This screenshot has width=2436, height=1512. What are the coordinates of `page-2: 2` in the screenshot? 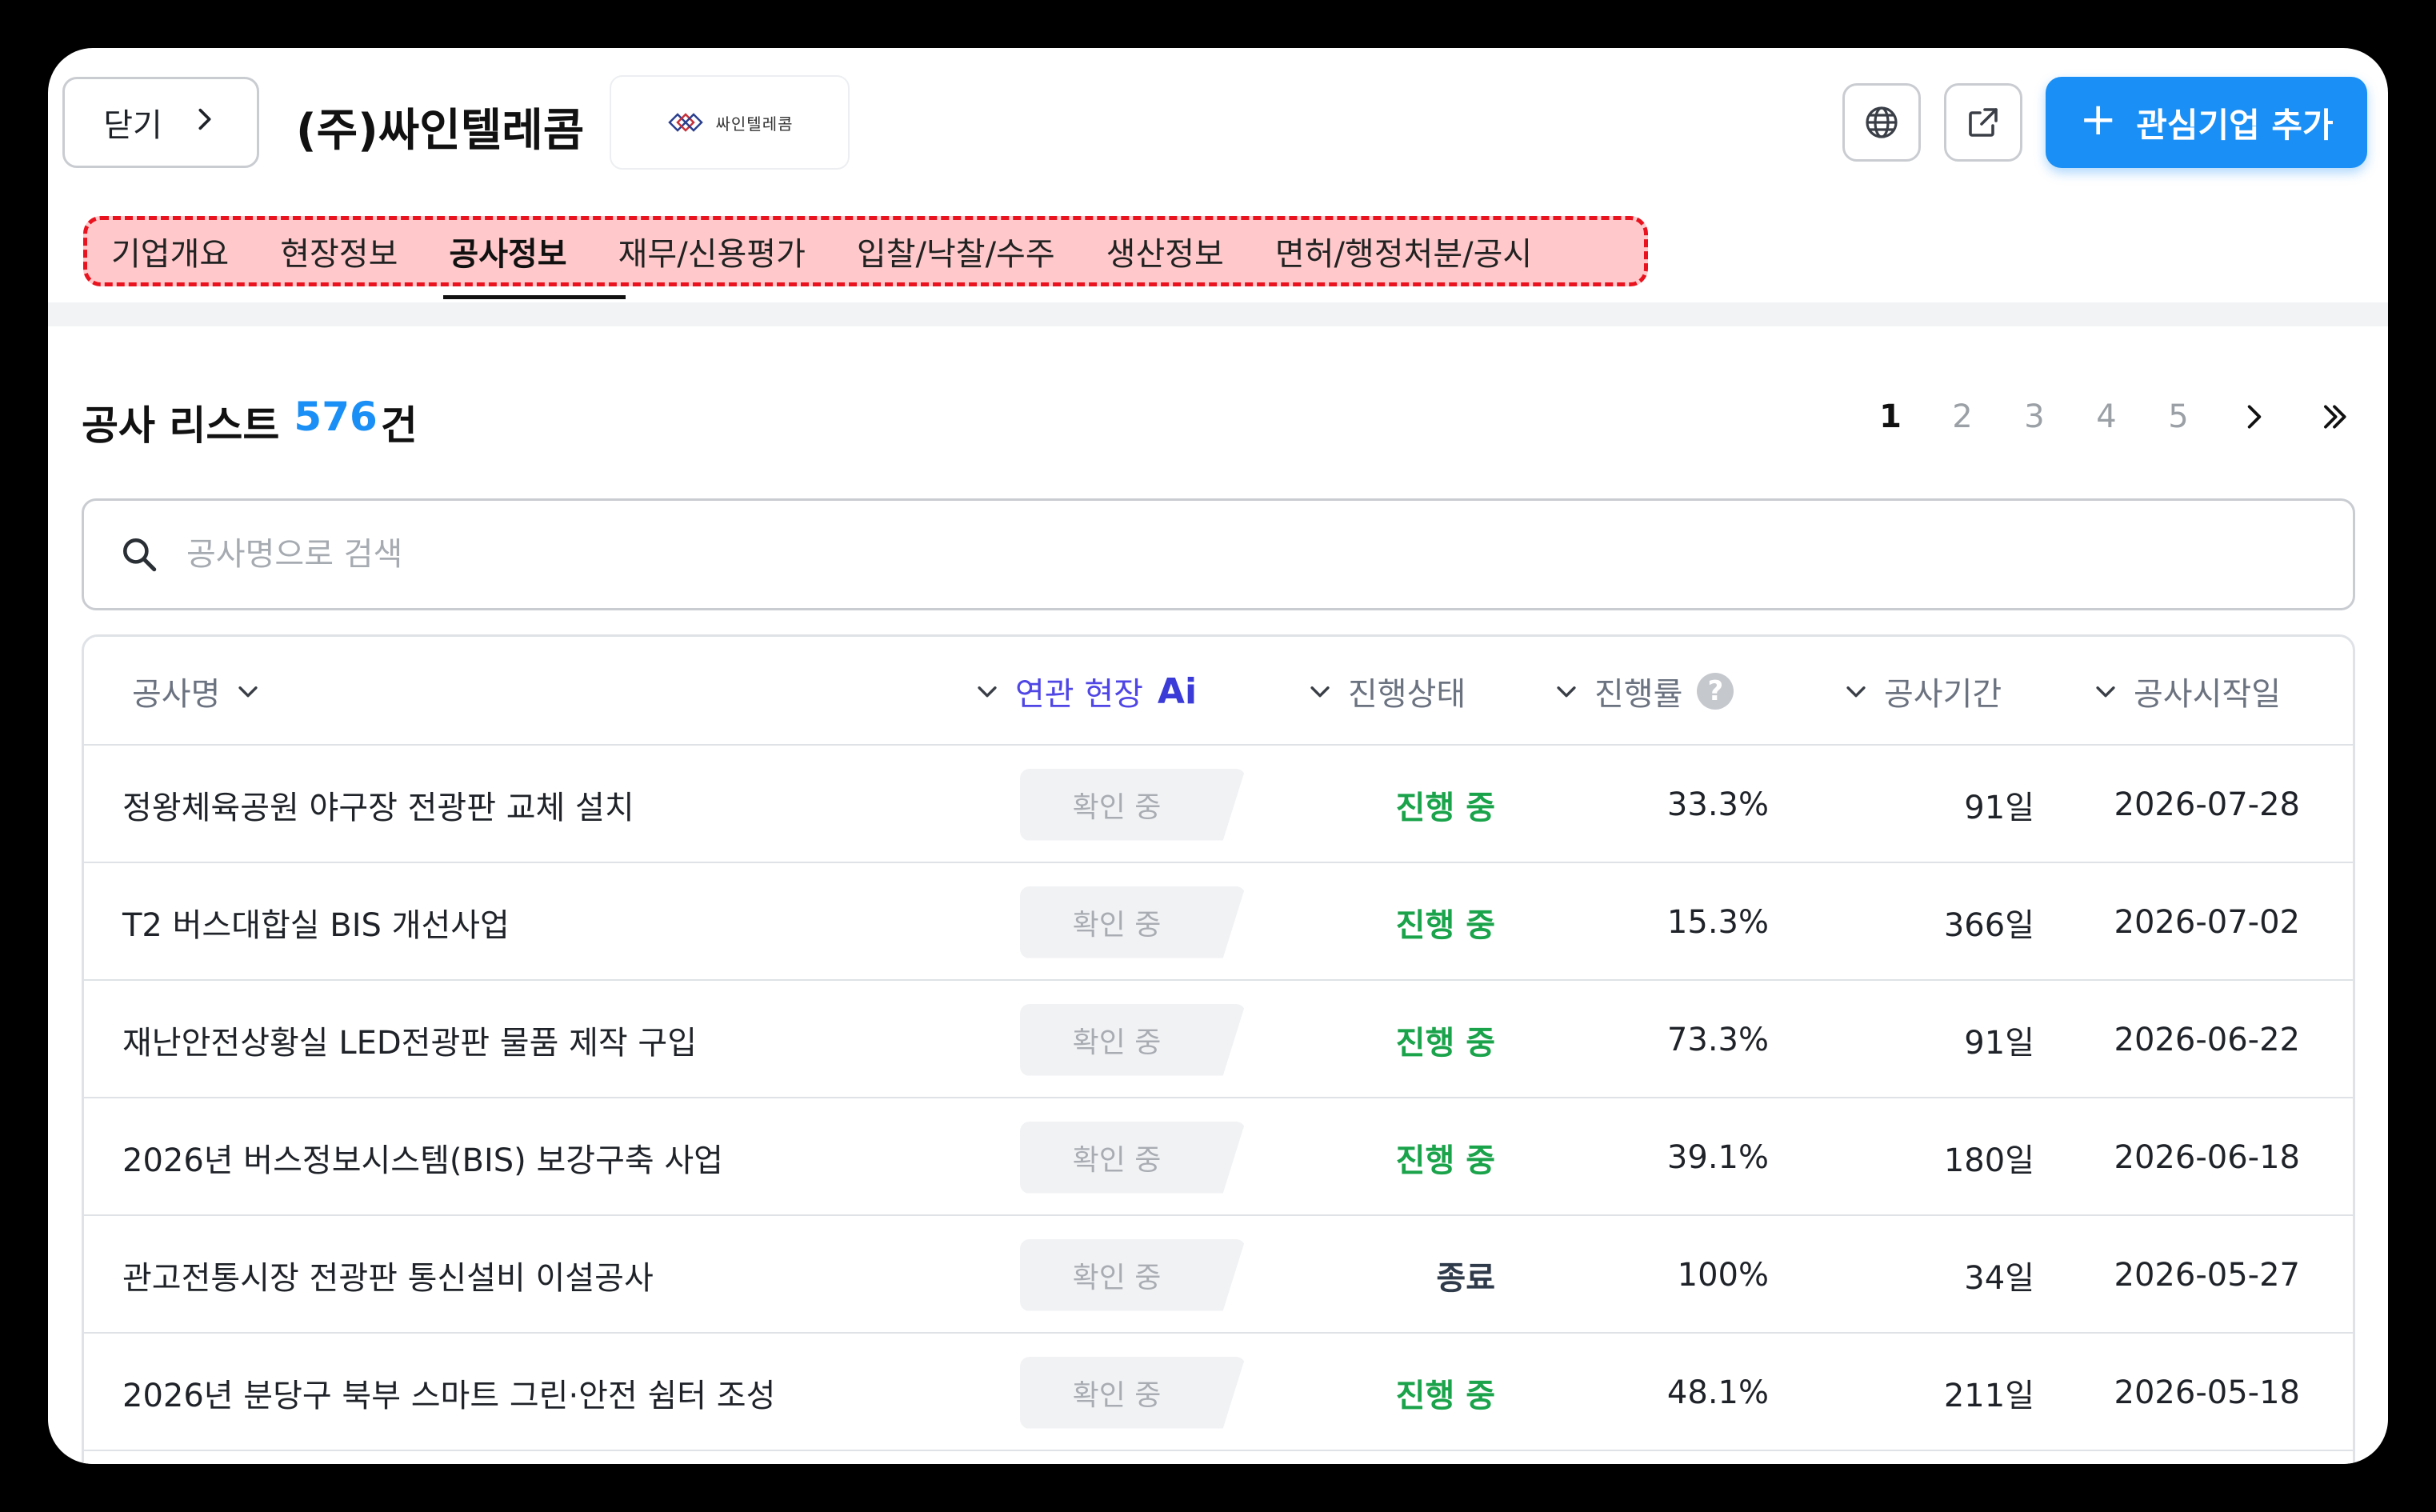 It's located at (1962, 416).